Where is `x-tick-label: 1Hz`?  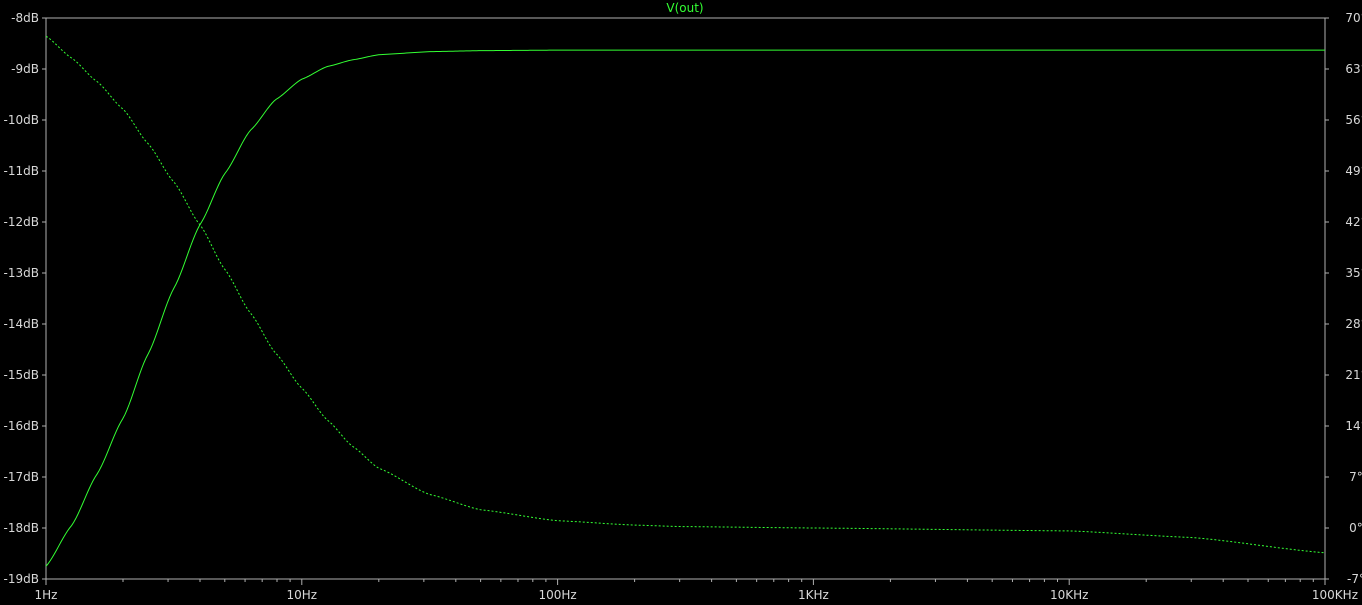
x-tick-label: 1Hz is located at coordinates (46, 595).